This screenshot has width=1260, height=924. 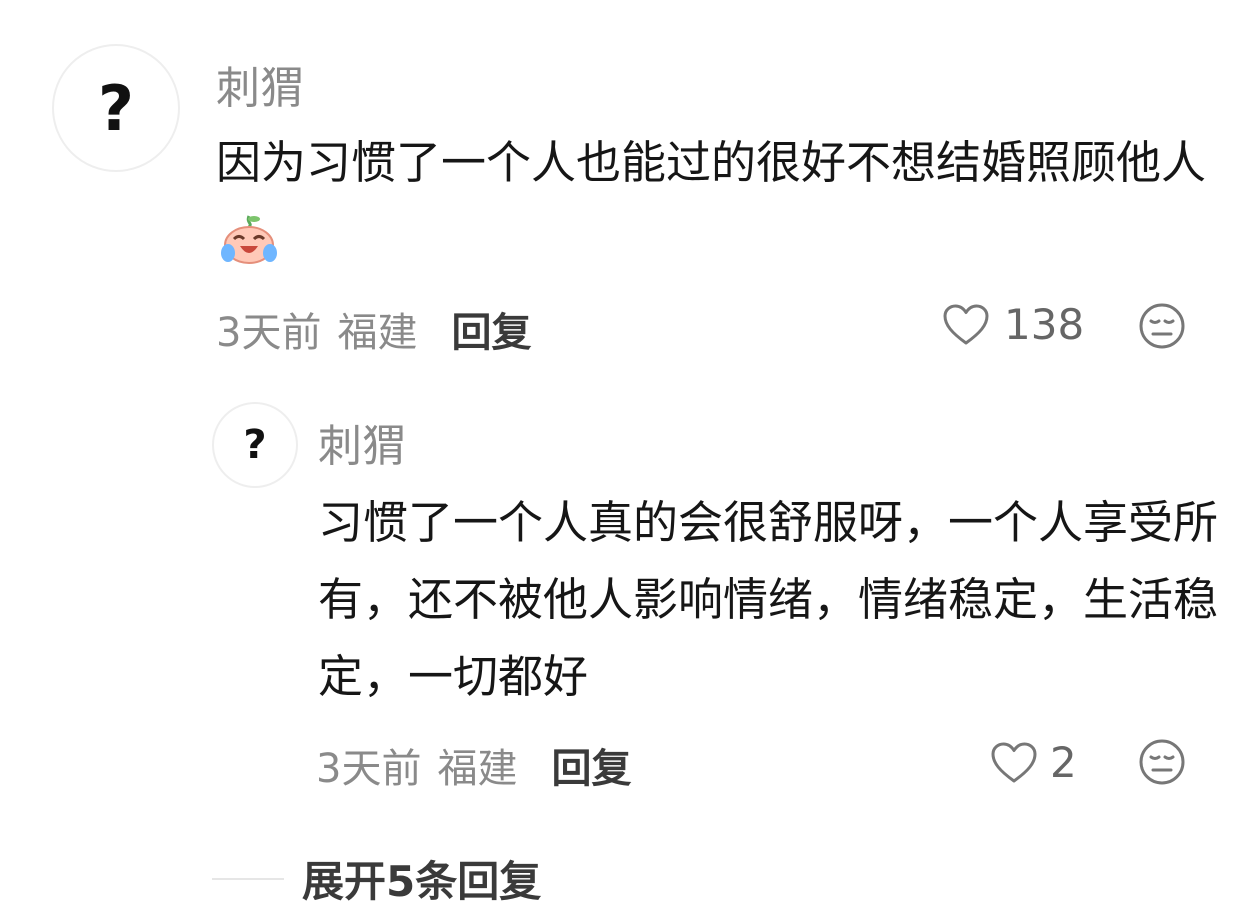 I want to click on comment-location: 福建, so click(x=377, y=333).